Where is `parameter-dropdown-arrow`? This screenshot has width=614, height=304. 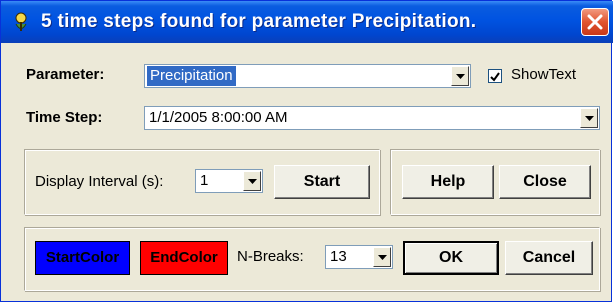 parameter-dropdown-arrow is located at coordinates (460, 76).